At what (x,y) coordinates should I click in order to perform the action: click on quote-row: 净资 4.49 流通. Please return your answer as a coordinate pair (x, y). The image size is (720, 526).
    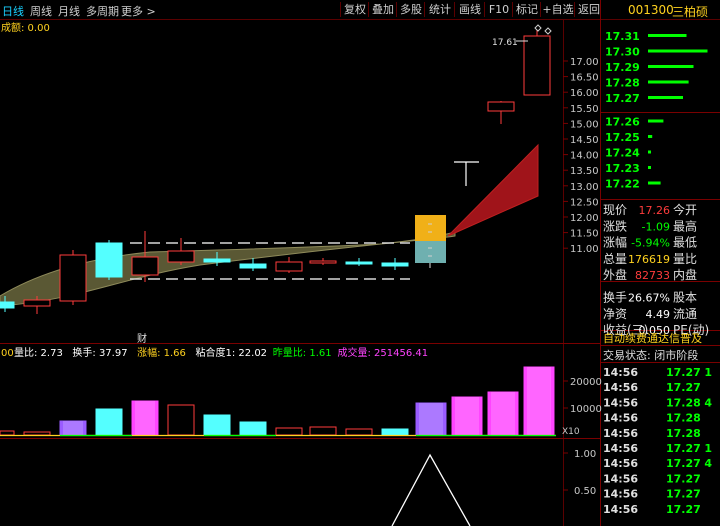
    Looking at the image, I should click on (650, 314).